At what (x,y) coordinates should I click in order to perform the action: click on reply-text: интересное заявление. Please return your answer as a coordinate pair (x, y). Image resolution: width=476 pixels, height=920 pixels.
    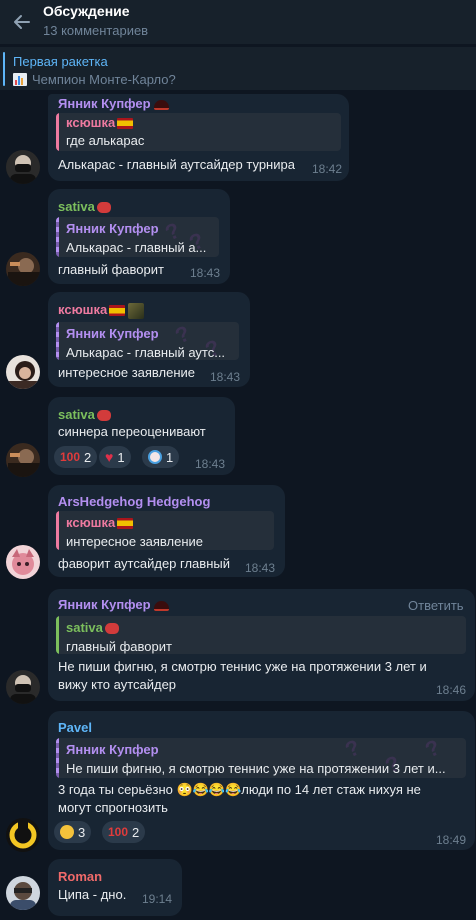
    Looking at the image, I should click on (135, 541).